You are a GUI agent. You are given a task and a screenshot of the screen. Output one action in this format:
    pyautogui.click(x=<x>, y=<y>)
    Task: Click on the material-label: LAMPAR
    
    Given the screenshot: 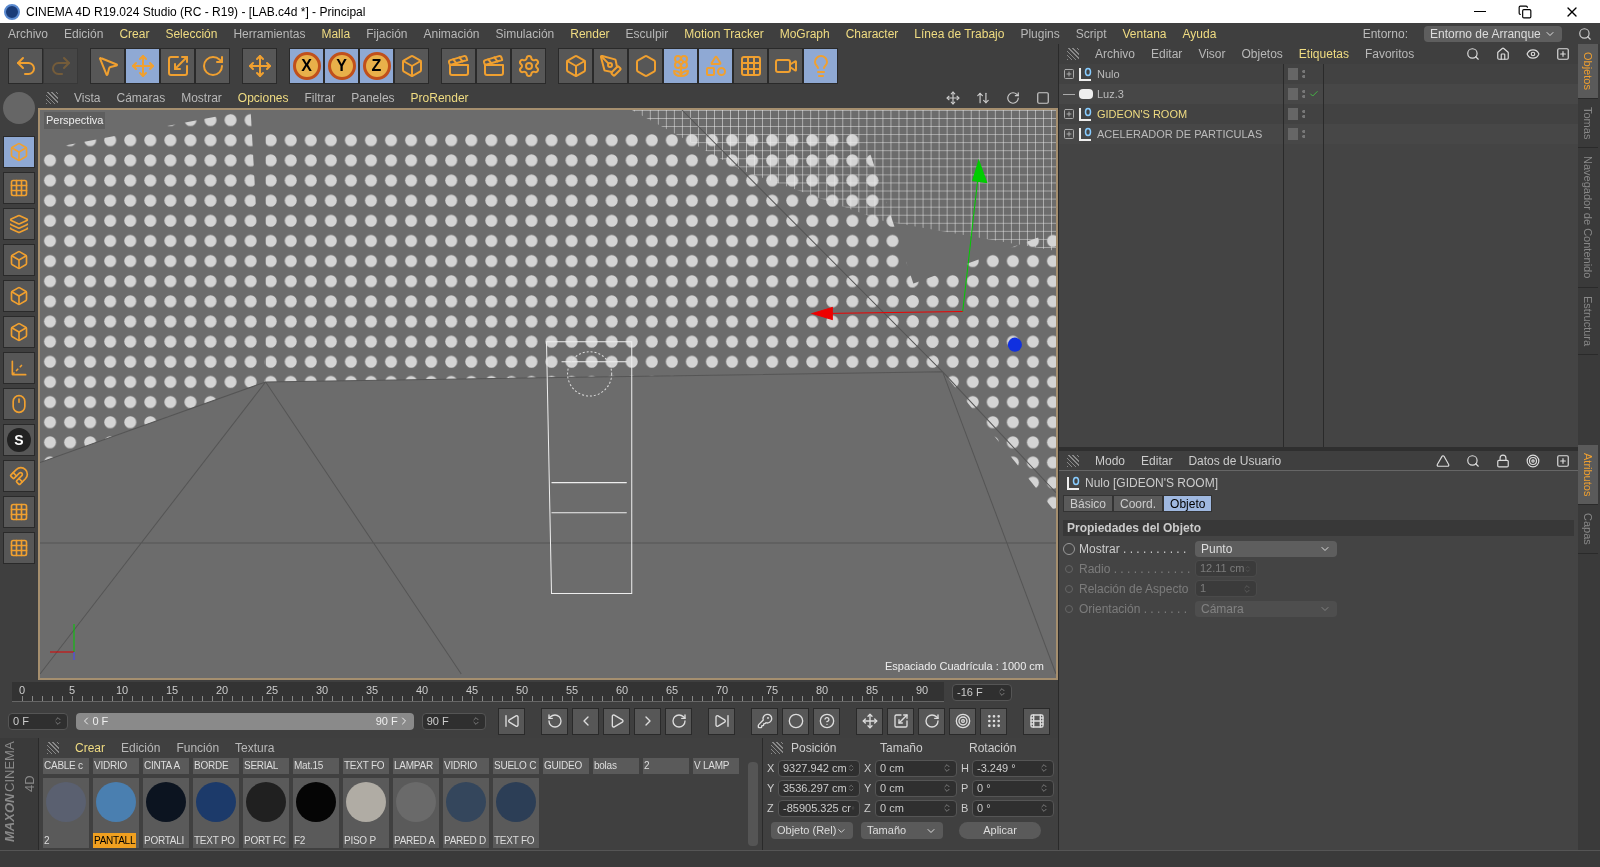 What is the action you would take?
    pyautogui.click(x=416, y=766)
    